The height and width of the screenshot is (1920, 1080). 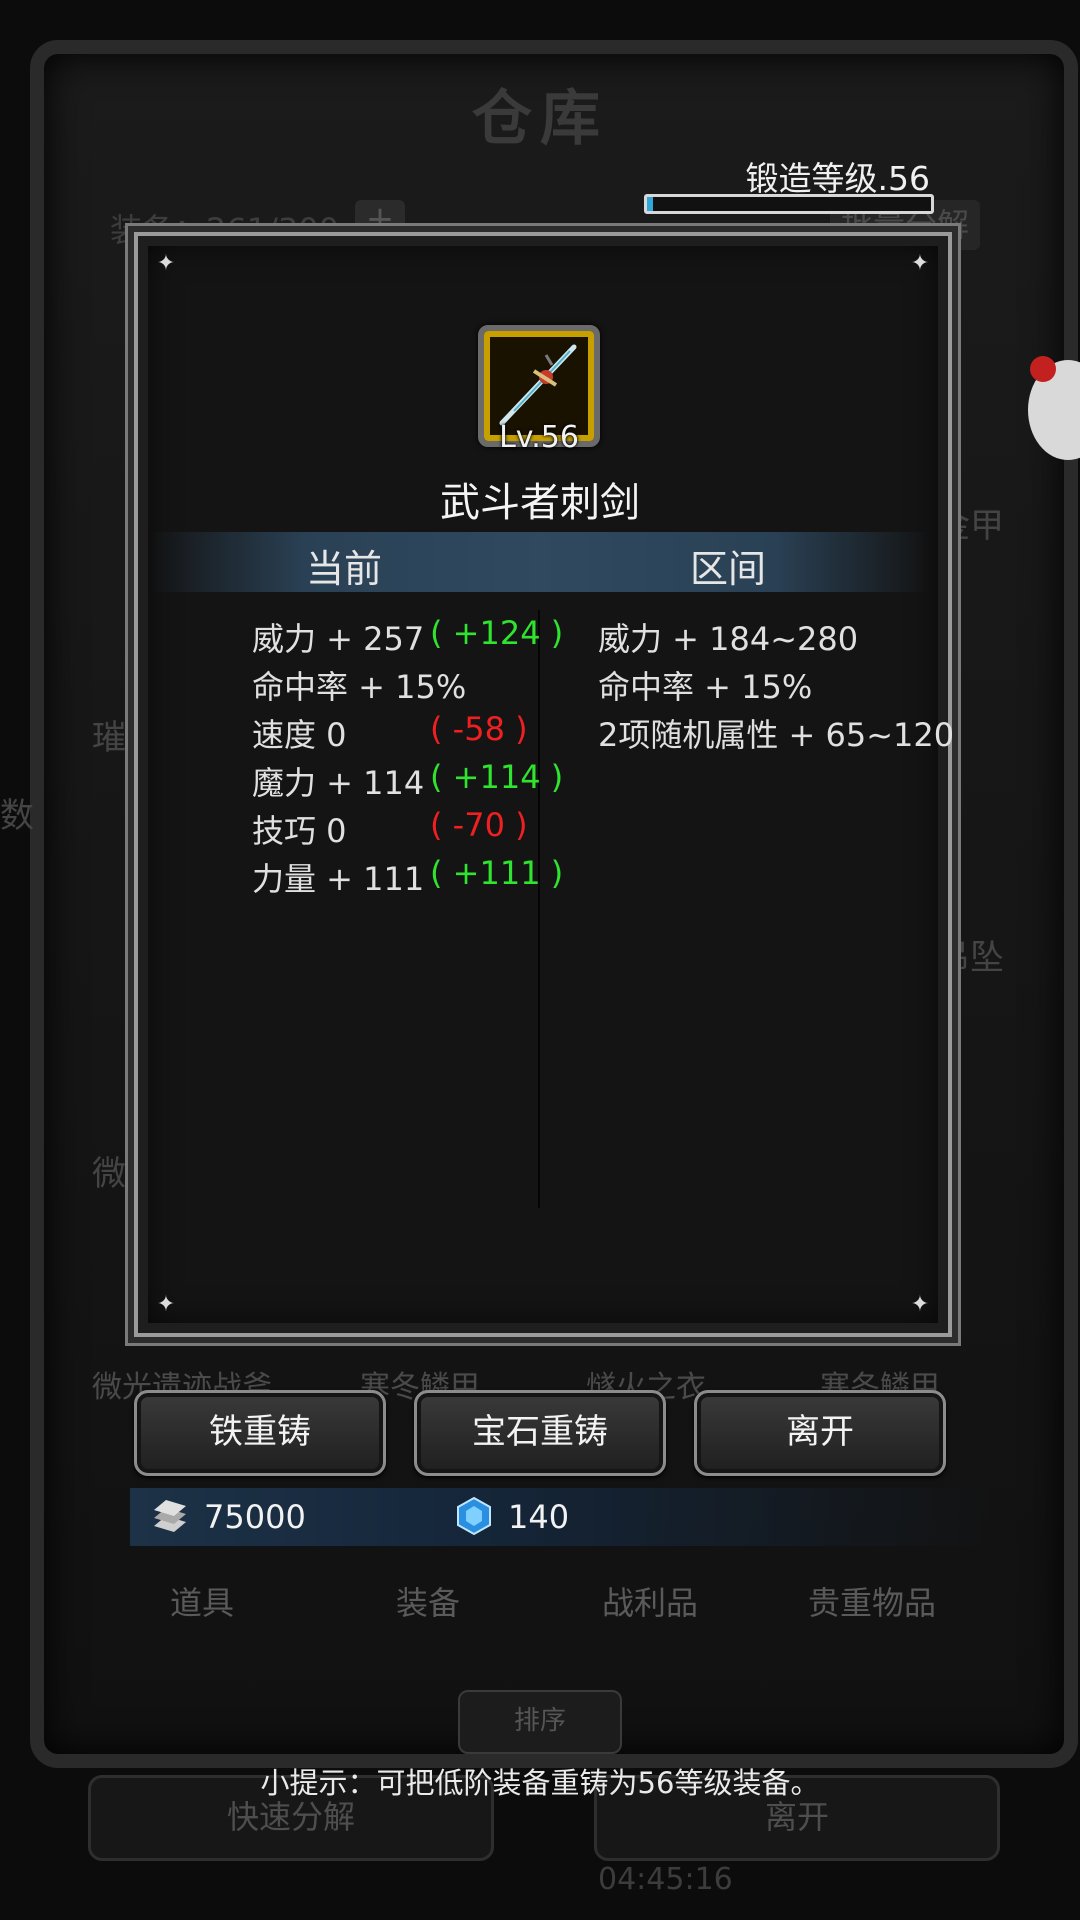 I want to click on leave-button: 离开, so click(x=820, y=1433).